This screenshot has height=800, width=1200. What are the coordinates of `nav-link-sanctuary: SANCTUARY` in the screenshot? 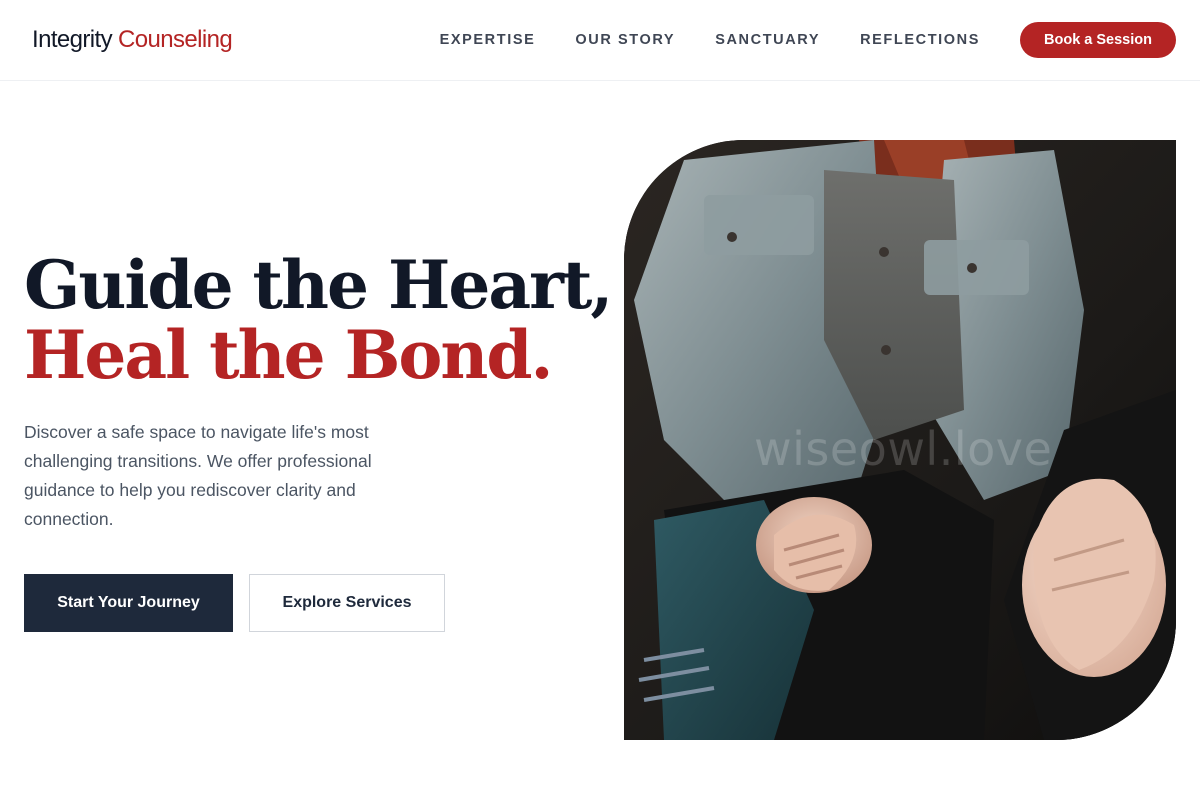 It's located at (767, 40).